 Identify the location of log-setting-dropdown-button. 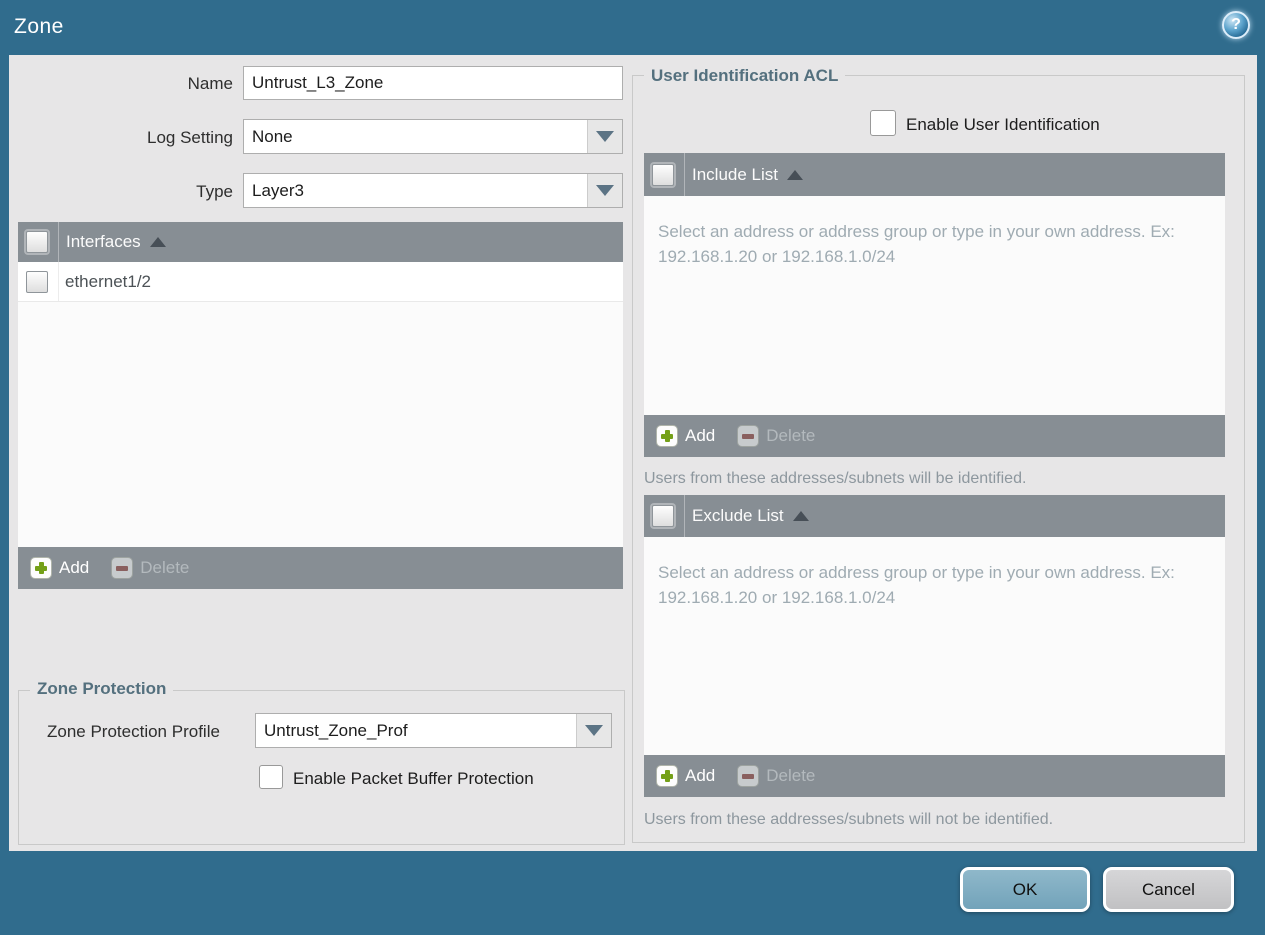
(604, 136).